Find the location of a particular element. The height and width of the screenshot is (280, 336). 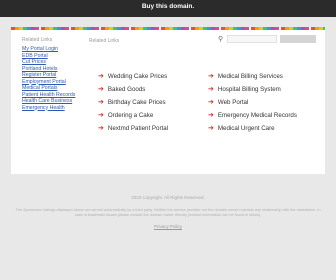

search-bar: ⚲ is located at coordinates (266, 39).